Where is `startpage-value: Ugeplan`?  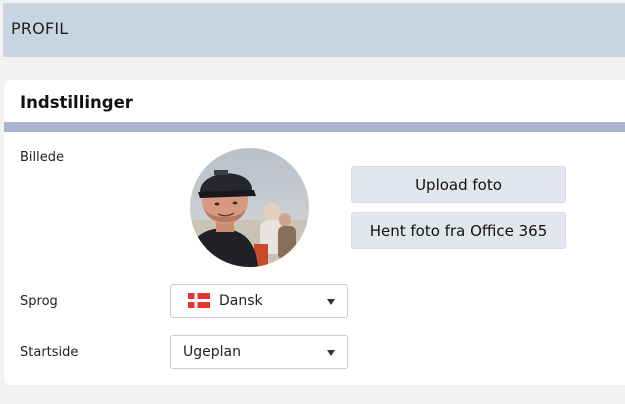 startpage-value: Ugeplan is located at coordinates (212, 352).